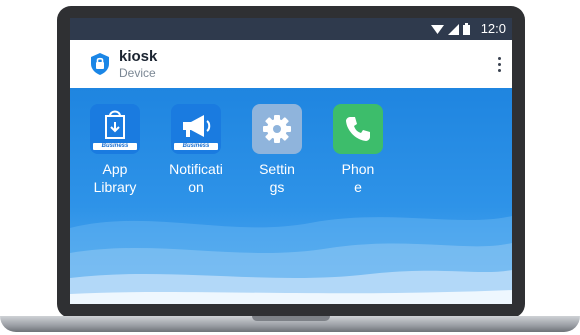  Describe the element at coordinates (291, 29) in the screenshot. I see `status-bar: 12:0` at that location.